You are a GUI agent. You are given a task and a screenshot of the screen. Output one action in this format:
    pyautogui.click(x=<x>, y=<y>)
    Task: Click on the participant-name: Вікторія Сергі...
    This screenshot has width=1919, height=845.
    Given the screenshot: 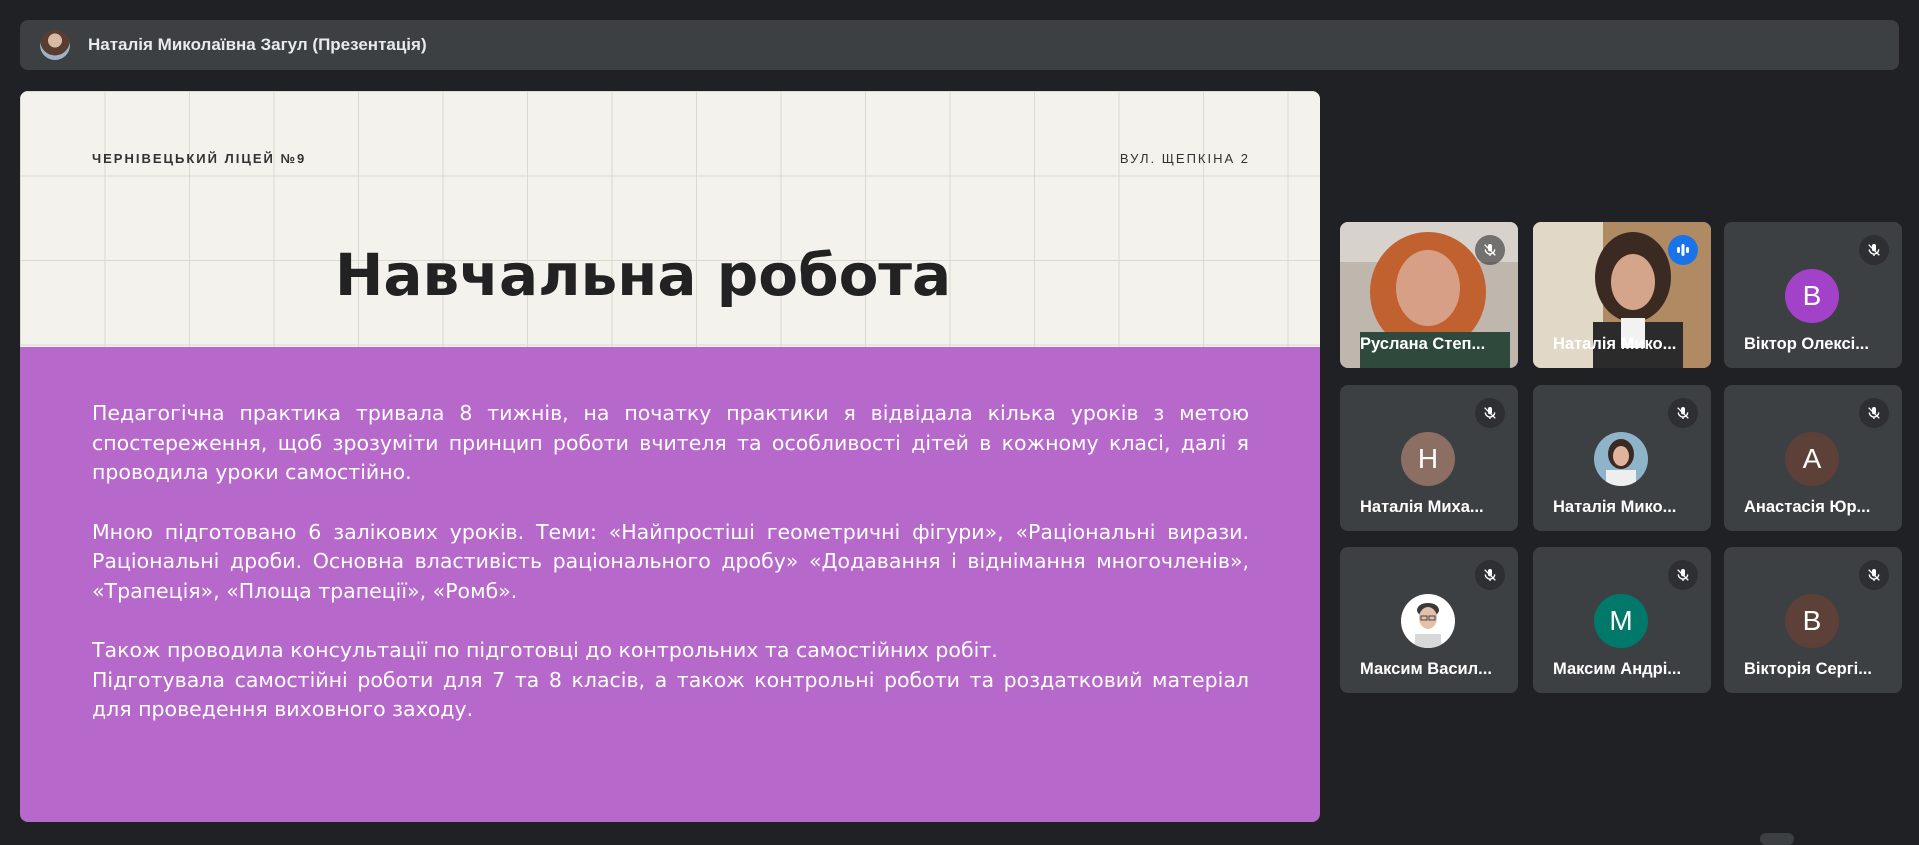 What is the action you would take?
    pyautogui.click(x=1808, y=669)
    